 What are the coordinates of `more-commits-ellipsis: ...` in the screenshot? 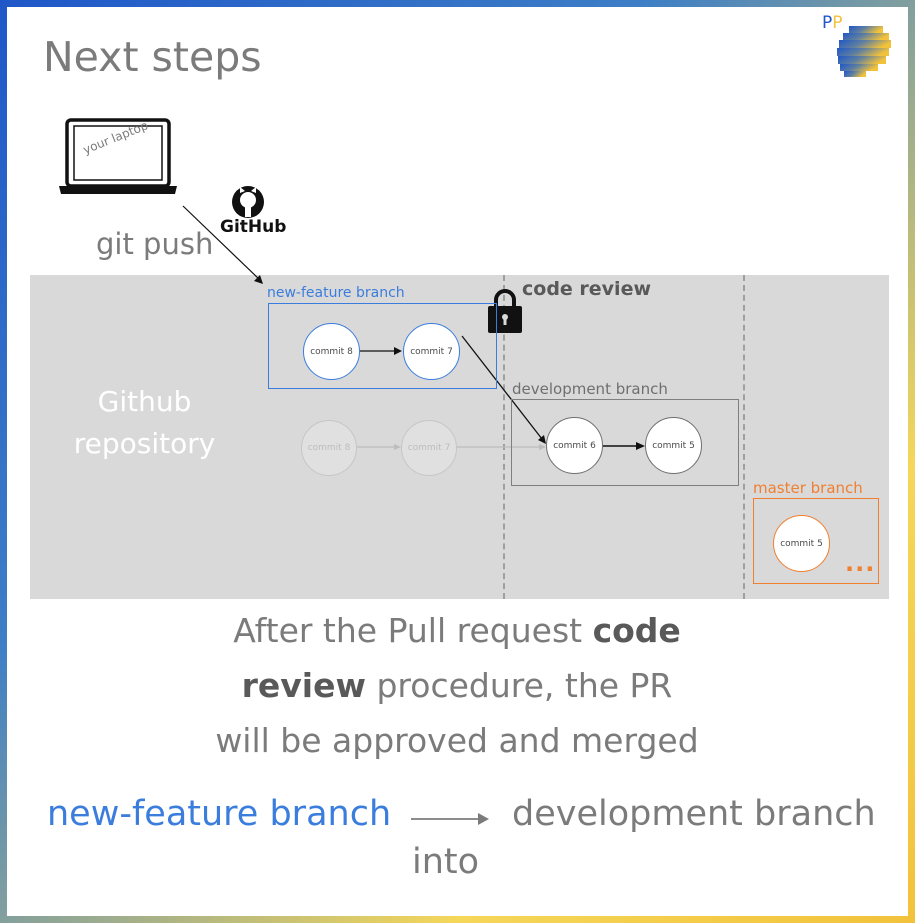 It's located at (860, 563).